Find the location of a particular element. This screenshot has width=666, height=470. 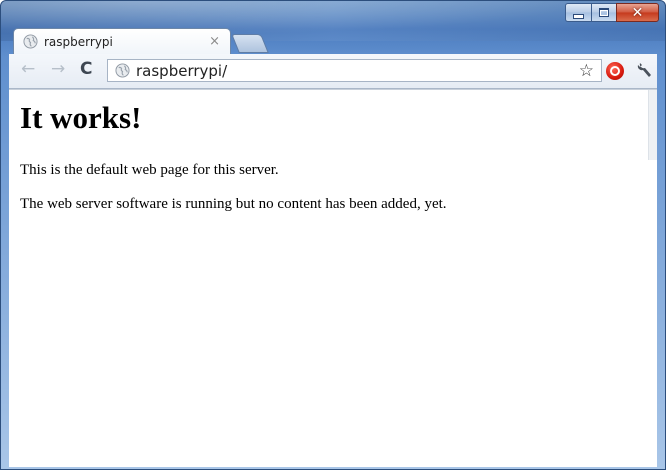

minimize-button is located at coordinates (578, 12).